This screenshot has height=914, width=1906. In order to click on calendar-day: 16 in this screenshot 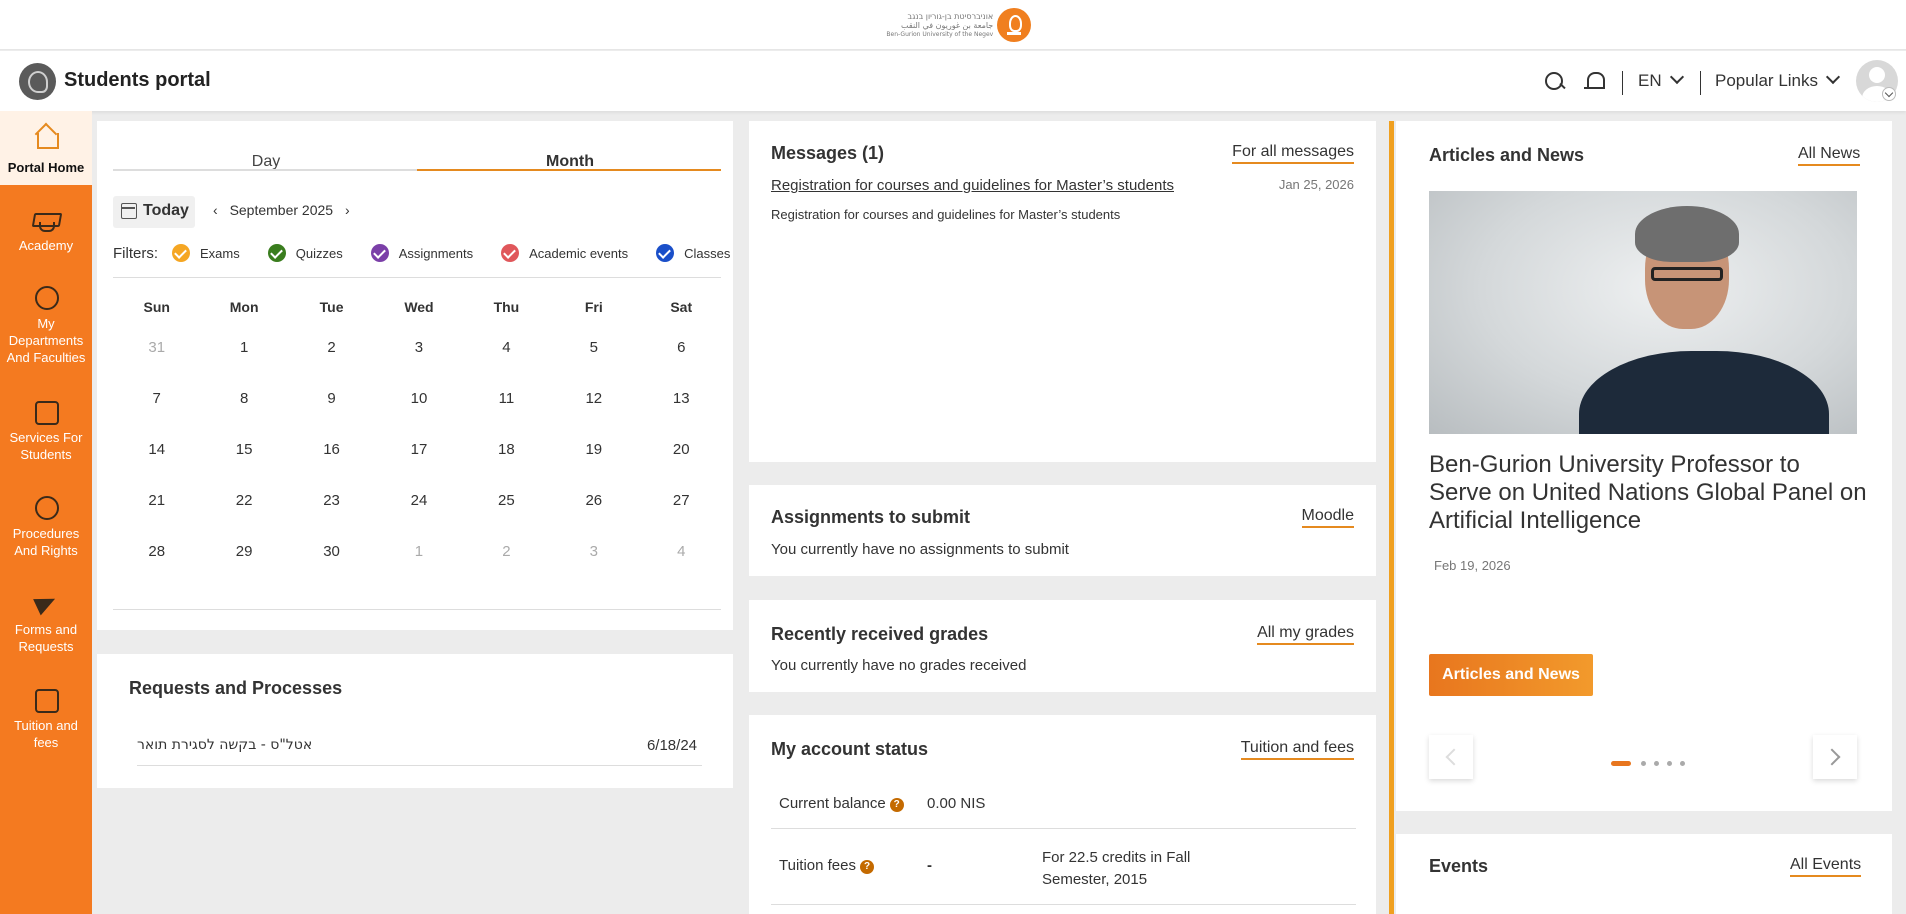, I will do `click(331, 466)`.